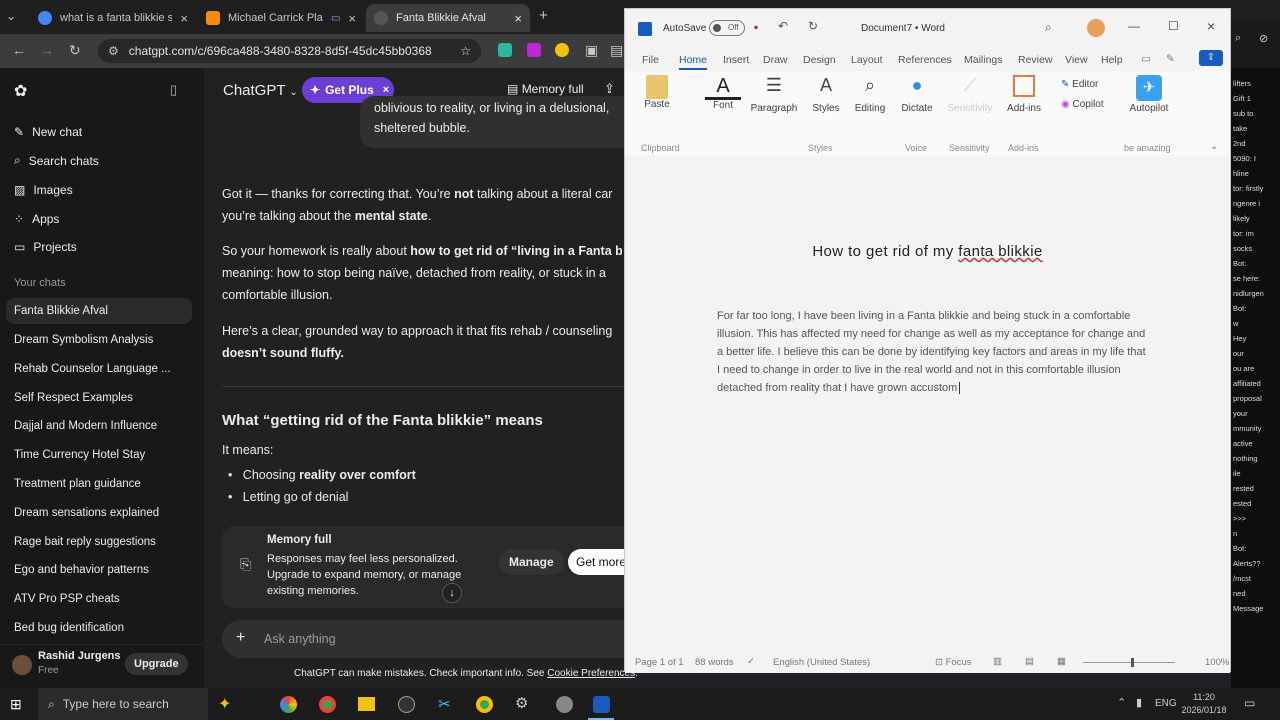 The height and width of the screenshot is (720, 1280). Describe the element at coordinates (366, 704) in the screenshot. I see `file-explorer-icon` at that location.